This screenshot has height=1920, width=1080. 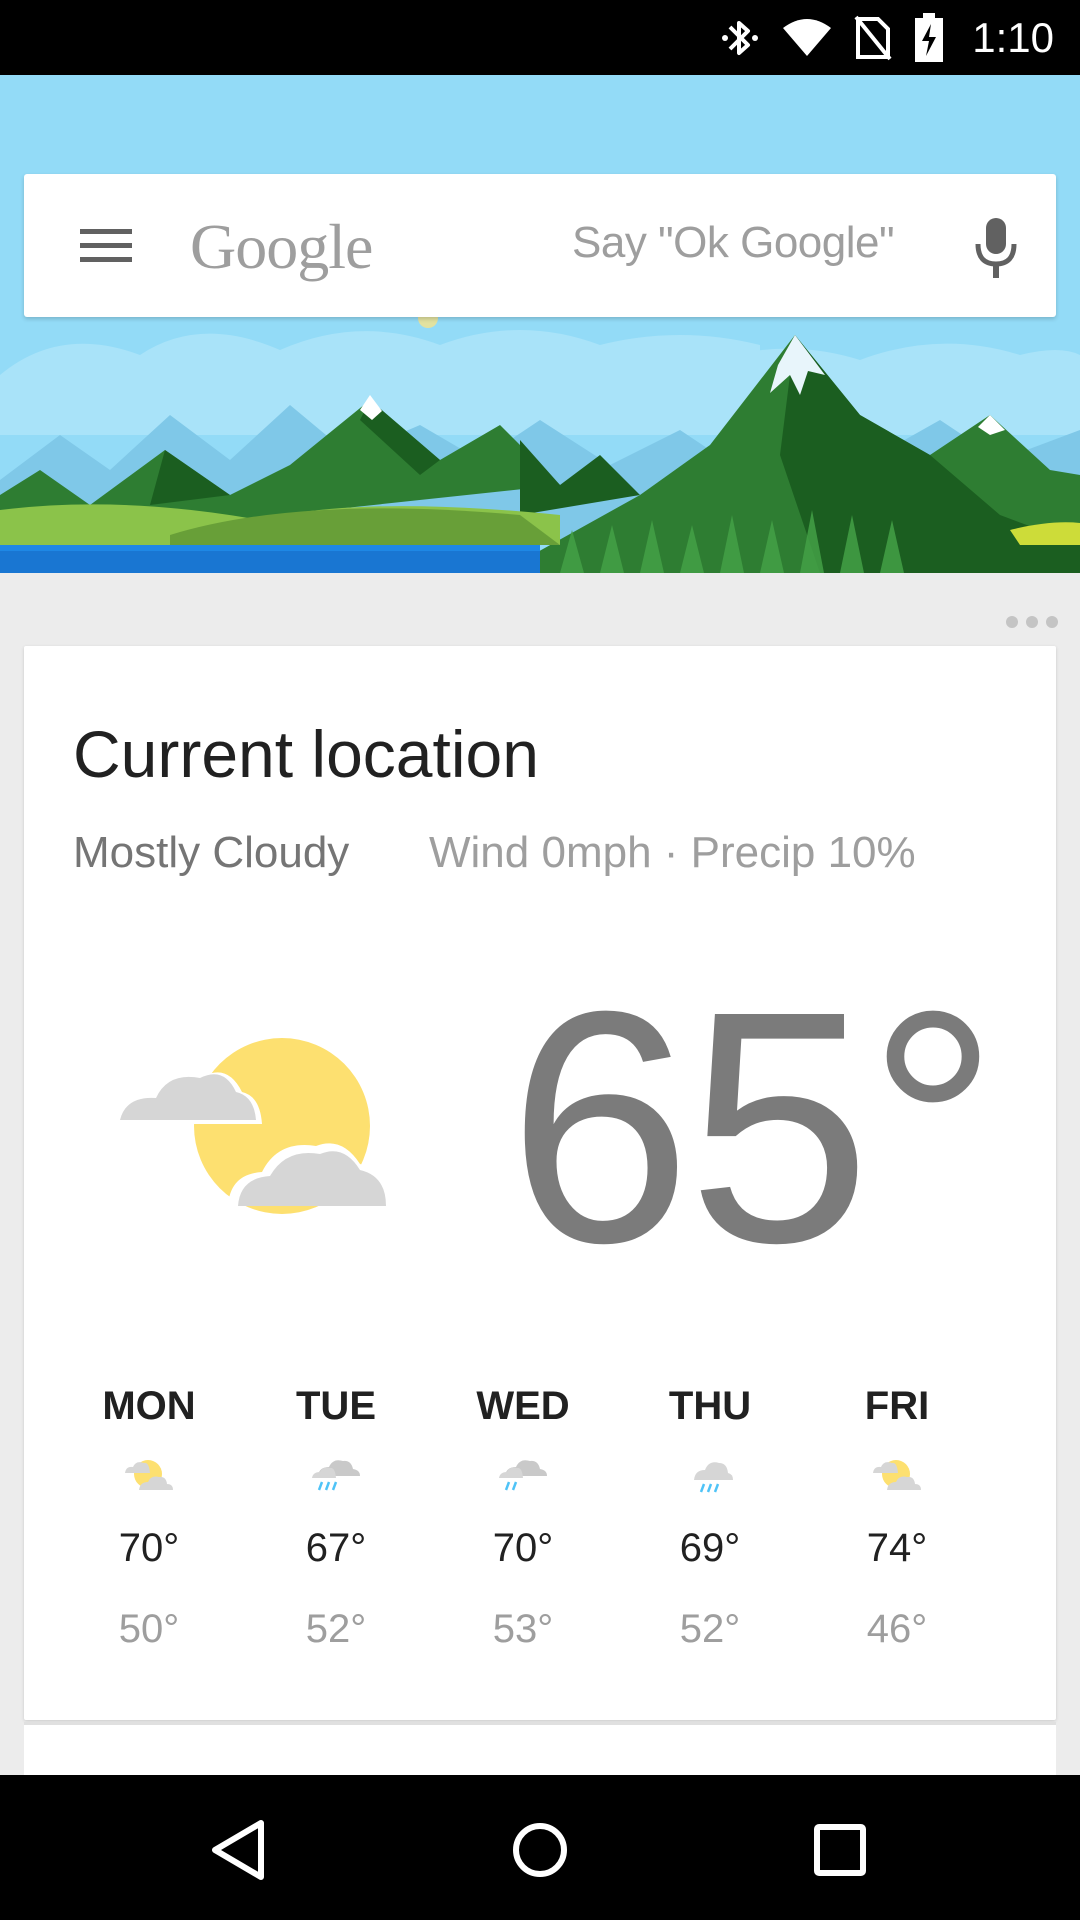 I want to click on day-name: THU, so click(x=710, y=1406).